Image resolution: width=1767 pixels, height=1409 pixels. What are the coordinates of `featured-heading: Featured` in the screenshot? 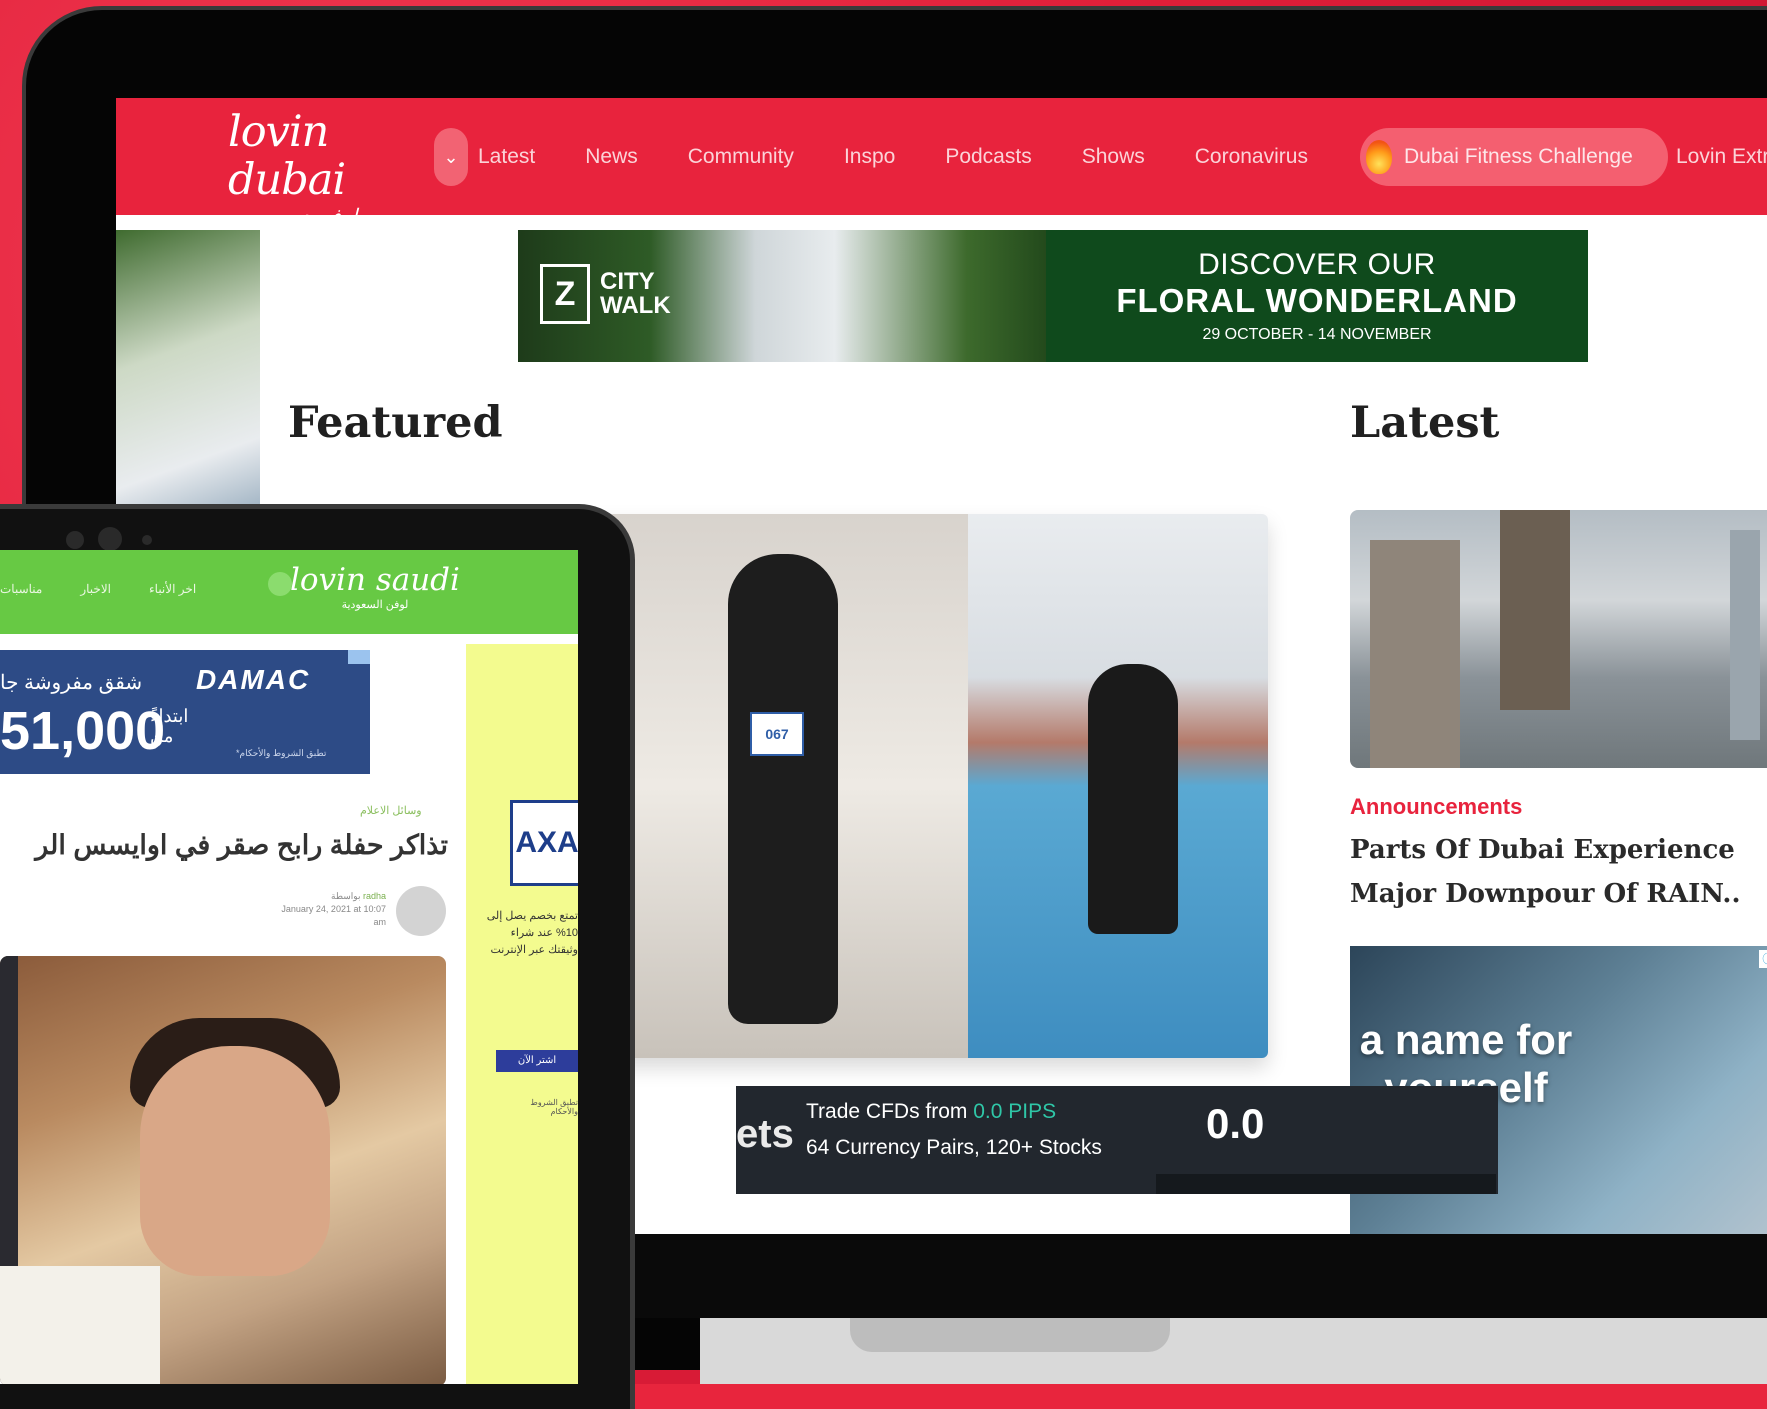 It's located at (395, 423).